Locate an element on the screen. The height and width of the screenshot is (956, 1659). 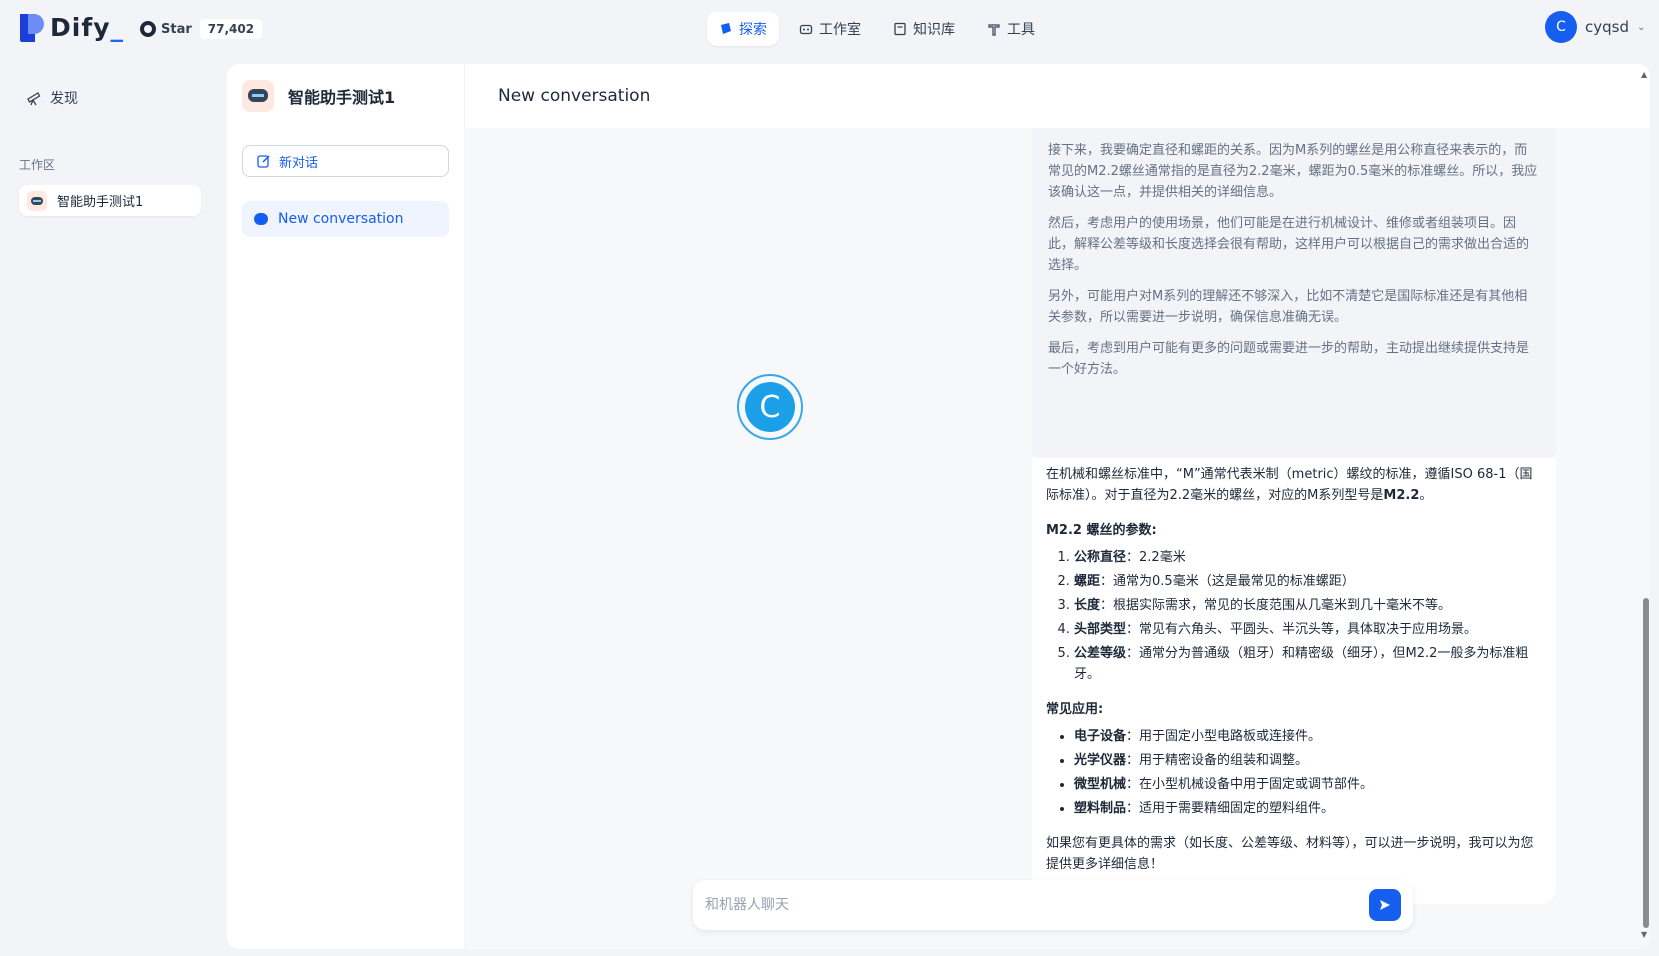
dify-logo: Dify_ is located at coordinates (72, 27).